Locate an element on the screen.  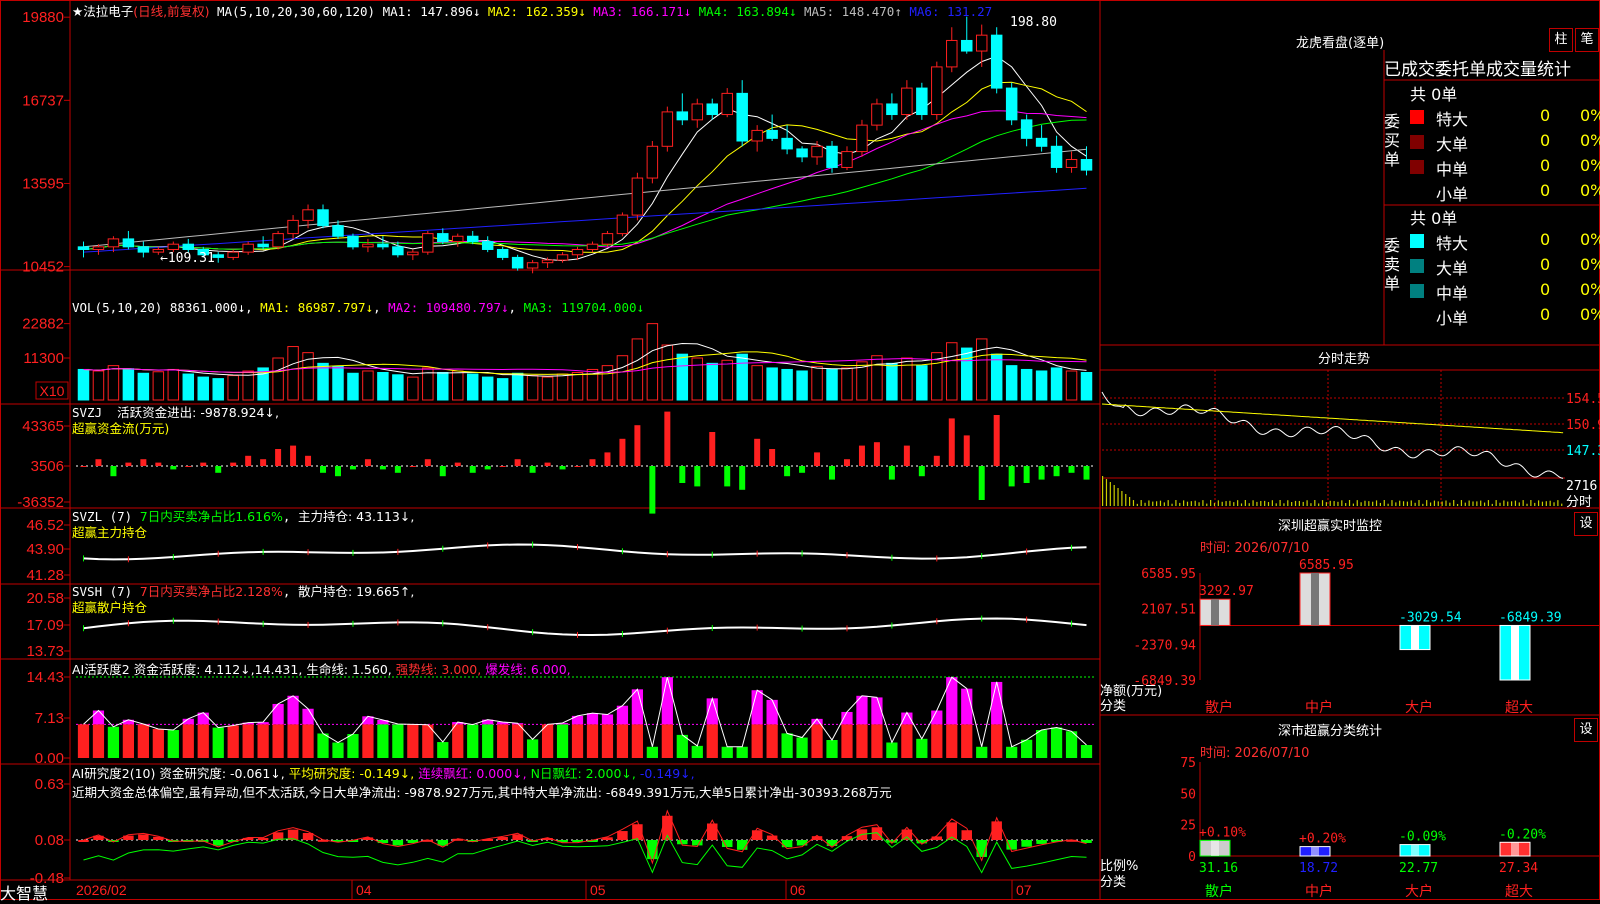
y-tick-label: 46.52 is located at coordinates (45, 525).